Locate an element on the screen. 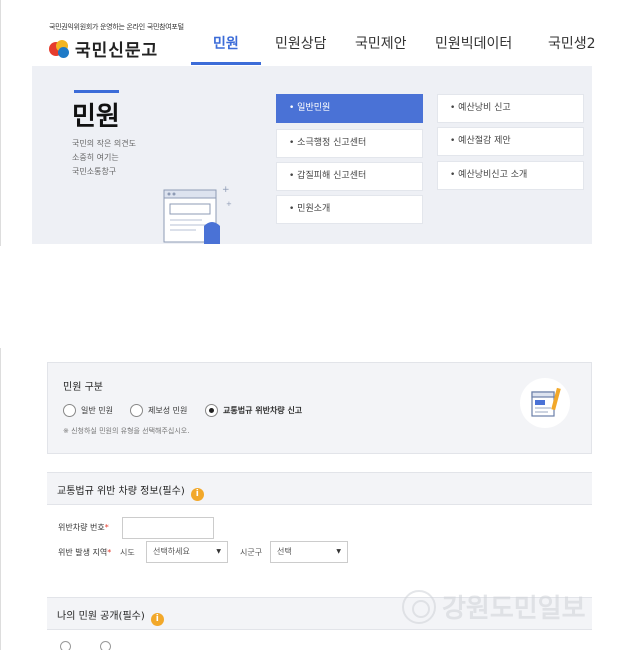  menu-item-budget-waste: • 예산낭비 신고 is located at coordinates (510, 108).